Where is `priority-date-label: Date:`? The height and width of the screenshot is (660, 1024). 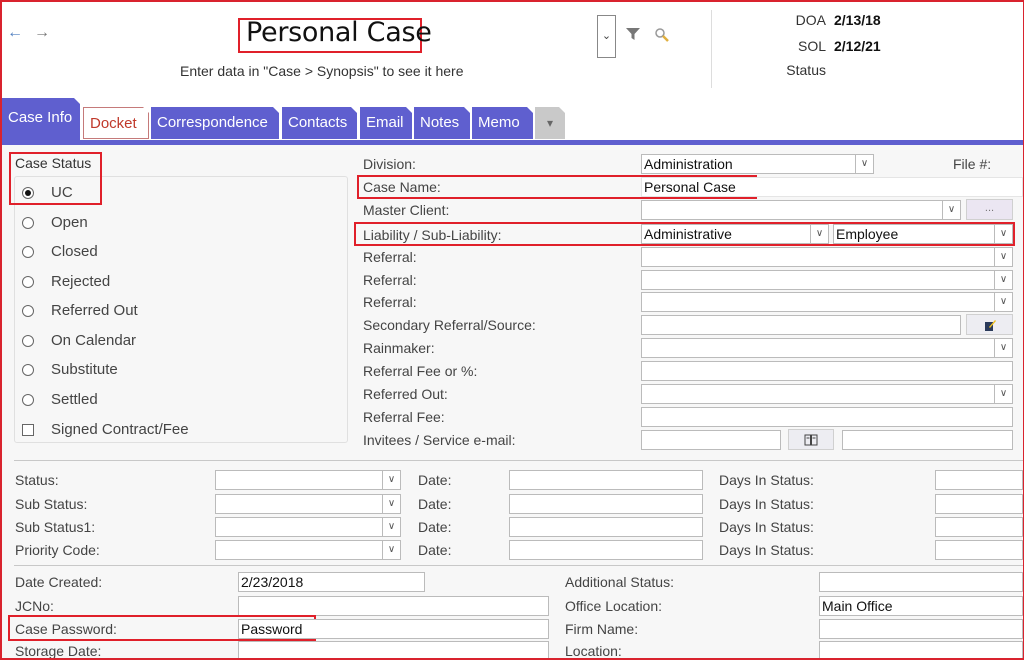
priority-date-label: Date: is located at coordinates (435, 550).